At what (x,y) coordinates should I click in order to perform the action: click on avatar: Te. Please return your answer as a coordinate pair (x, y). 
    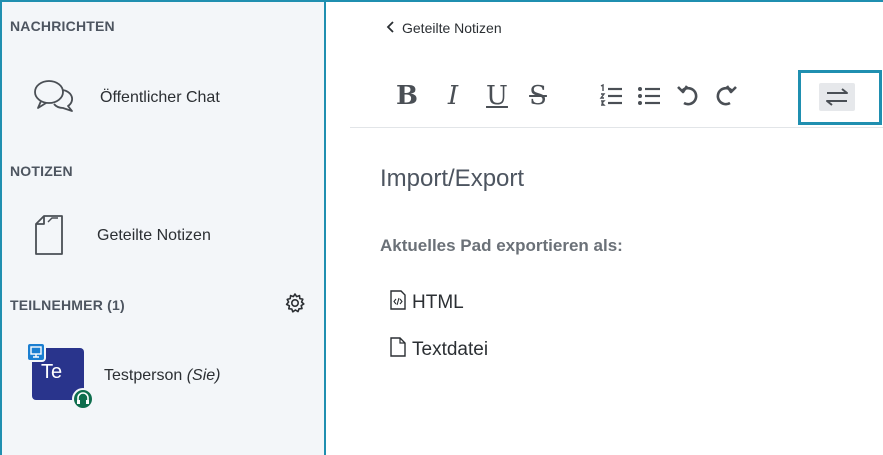
    Looking at the image, I should click on (60, 376).